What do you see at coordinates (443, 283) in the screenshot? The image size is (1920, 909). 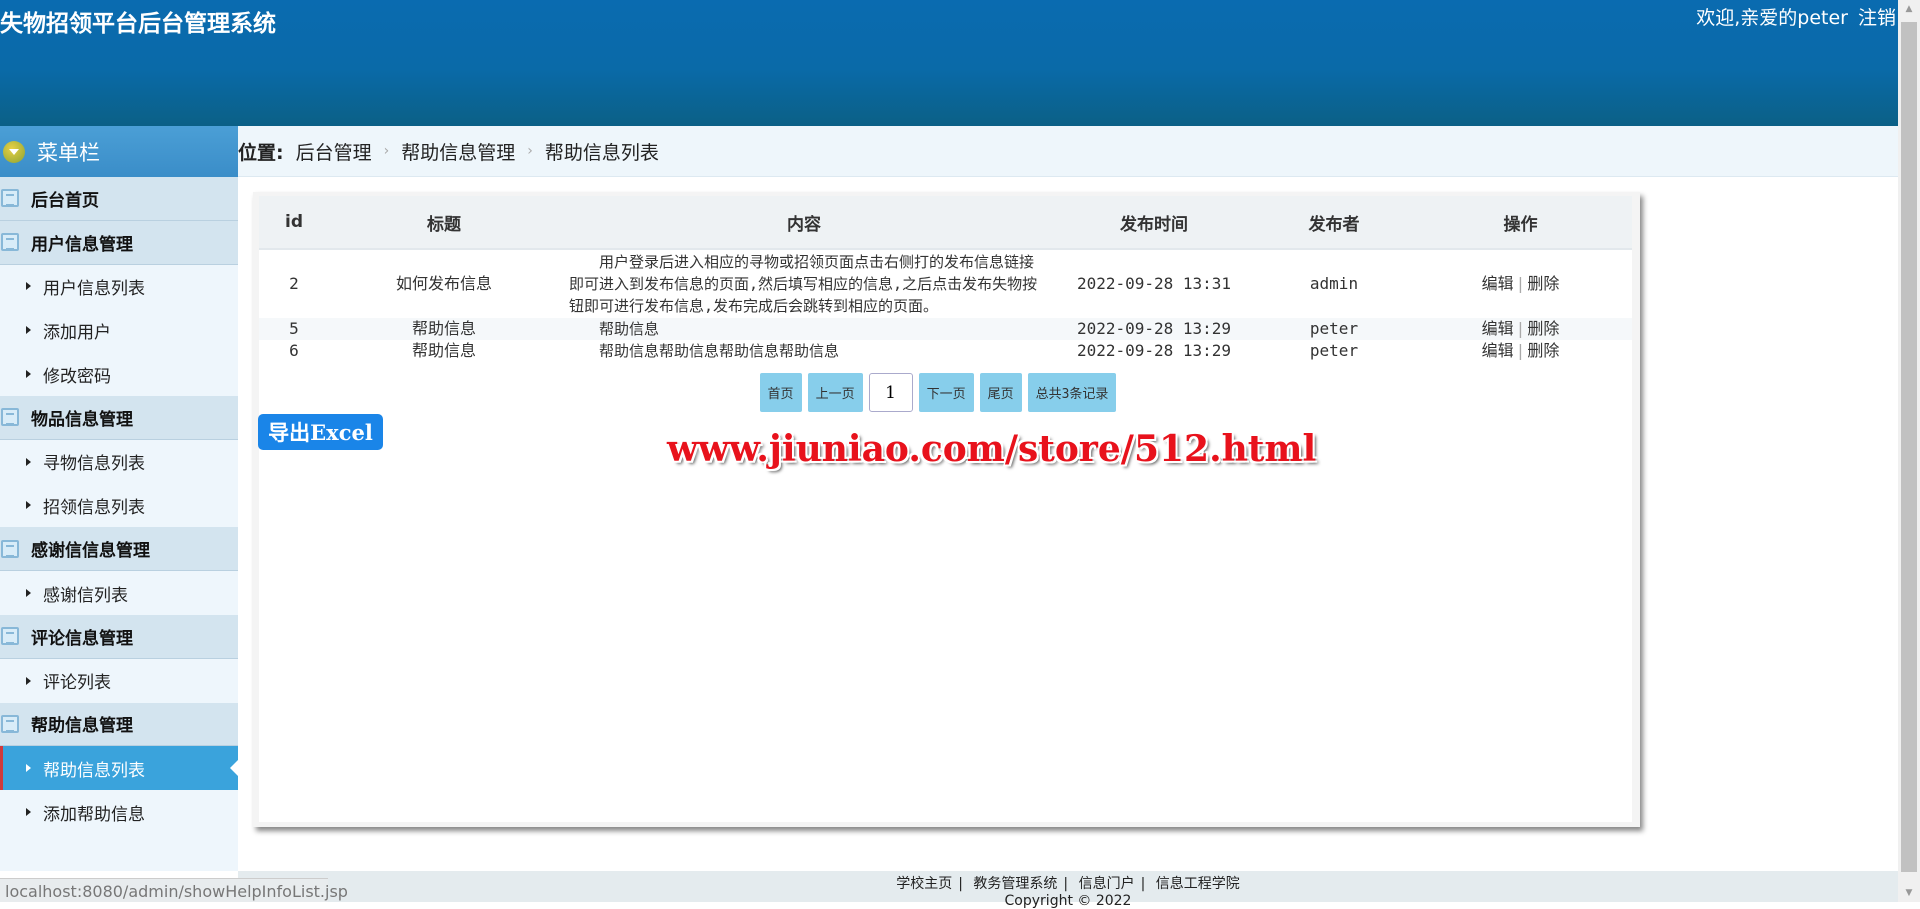 I see `cell-title: 如何发布信息` at bounding box center [443, 283].